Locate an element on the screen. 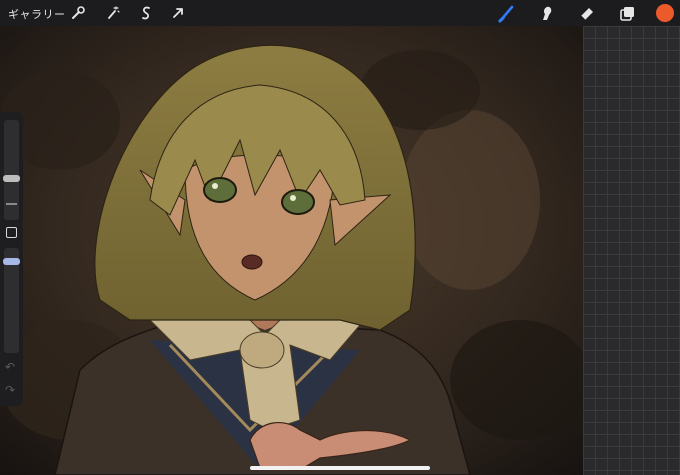 This screenshot has width=680, height=475. undo-icon: ↶ is located at coordinates (10, 367).